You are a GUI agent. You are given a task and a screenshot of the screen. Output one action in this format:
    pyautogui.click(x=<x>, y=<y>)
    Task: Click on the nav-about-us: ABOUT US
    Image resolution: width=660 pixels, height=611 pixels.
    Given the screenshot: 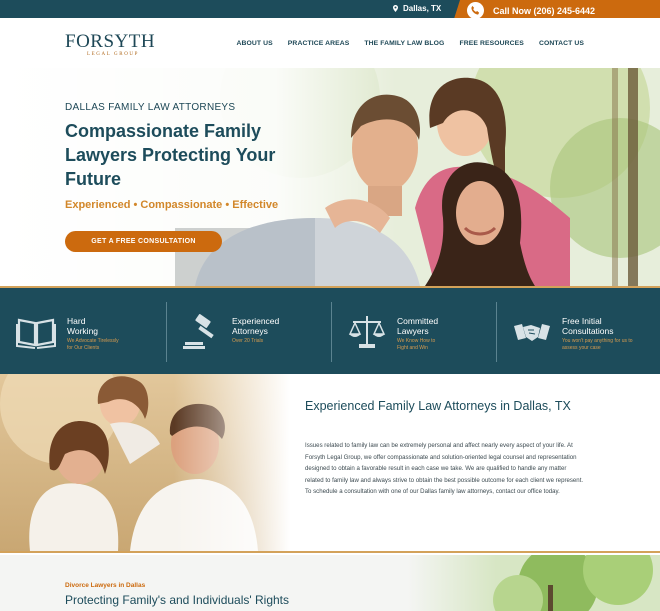 What is the action you would take?
    pyautogui.click(x=255, y=43)
    